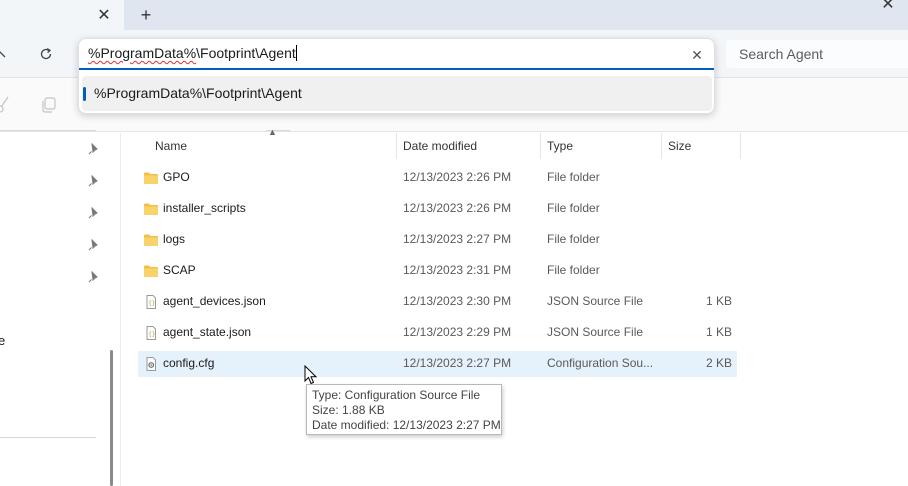 The image size is (908, 486). What do you see at coordinates (457, 270) in the screenshot?
I see `file-date: 12/13/2023 2:31 PM` at bounding box center [457, 270].